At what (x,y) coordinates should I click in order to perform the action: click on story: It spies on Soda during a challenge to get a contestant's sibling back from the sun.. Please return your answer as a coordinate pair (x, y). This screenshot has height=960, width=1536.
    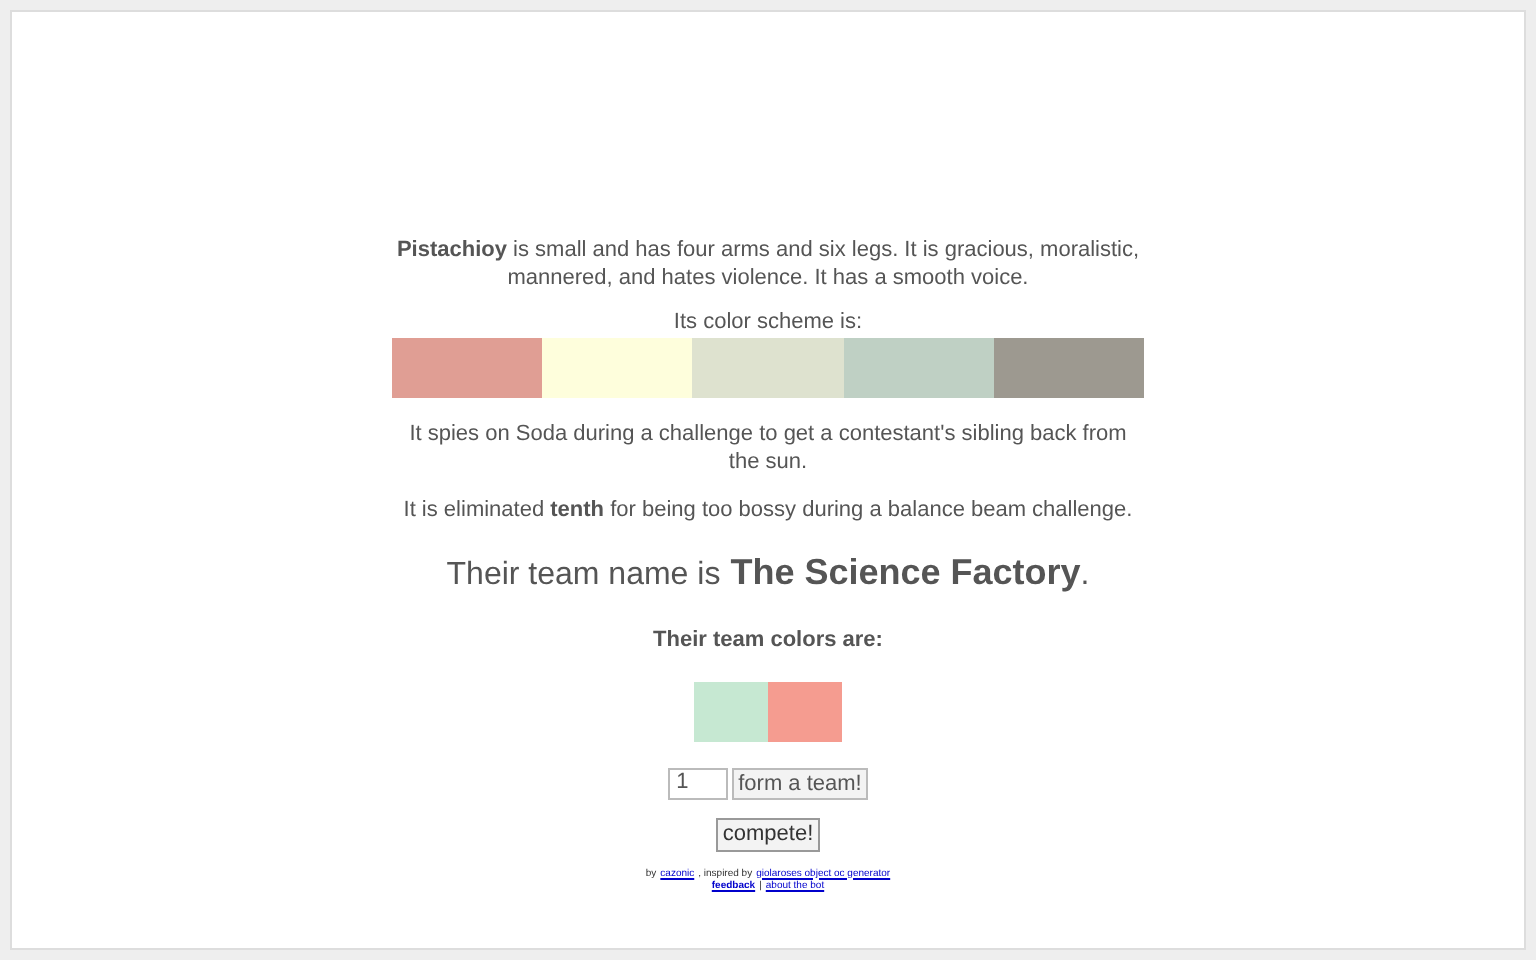
    Looking at the image, I should click on (768, 448).